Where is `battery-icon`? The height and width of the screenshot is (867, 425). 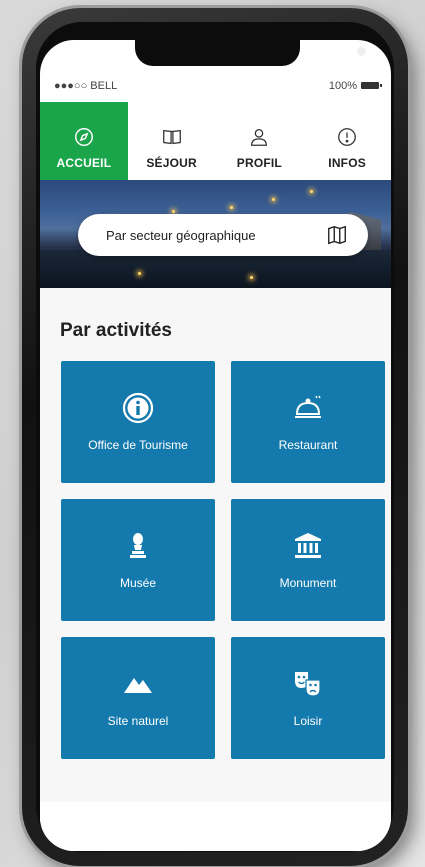
battery-icon is located at coordinates (371, 85).